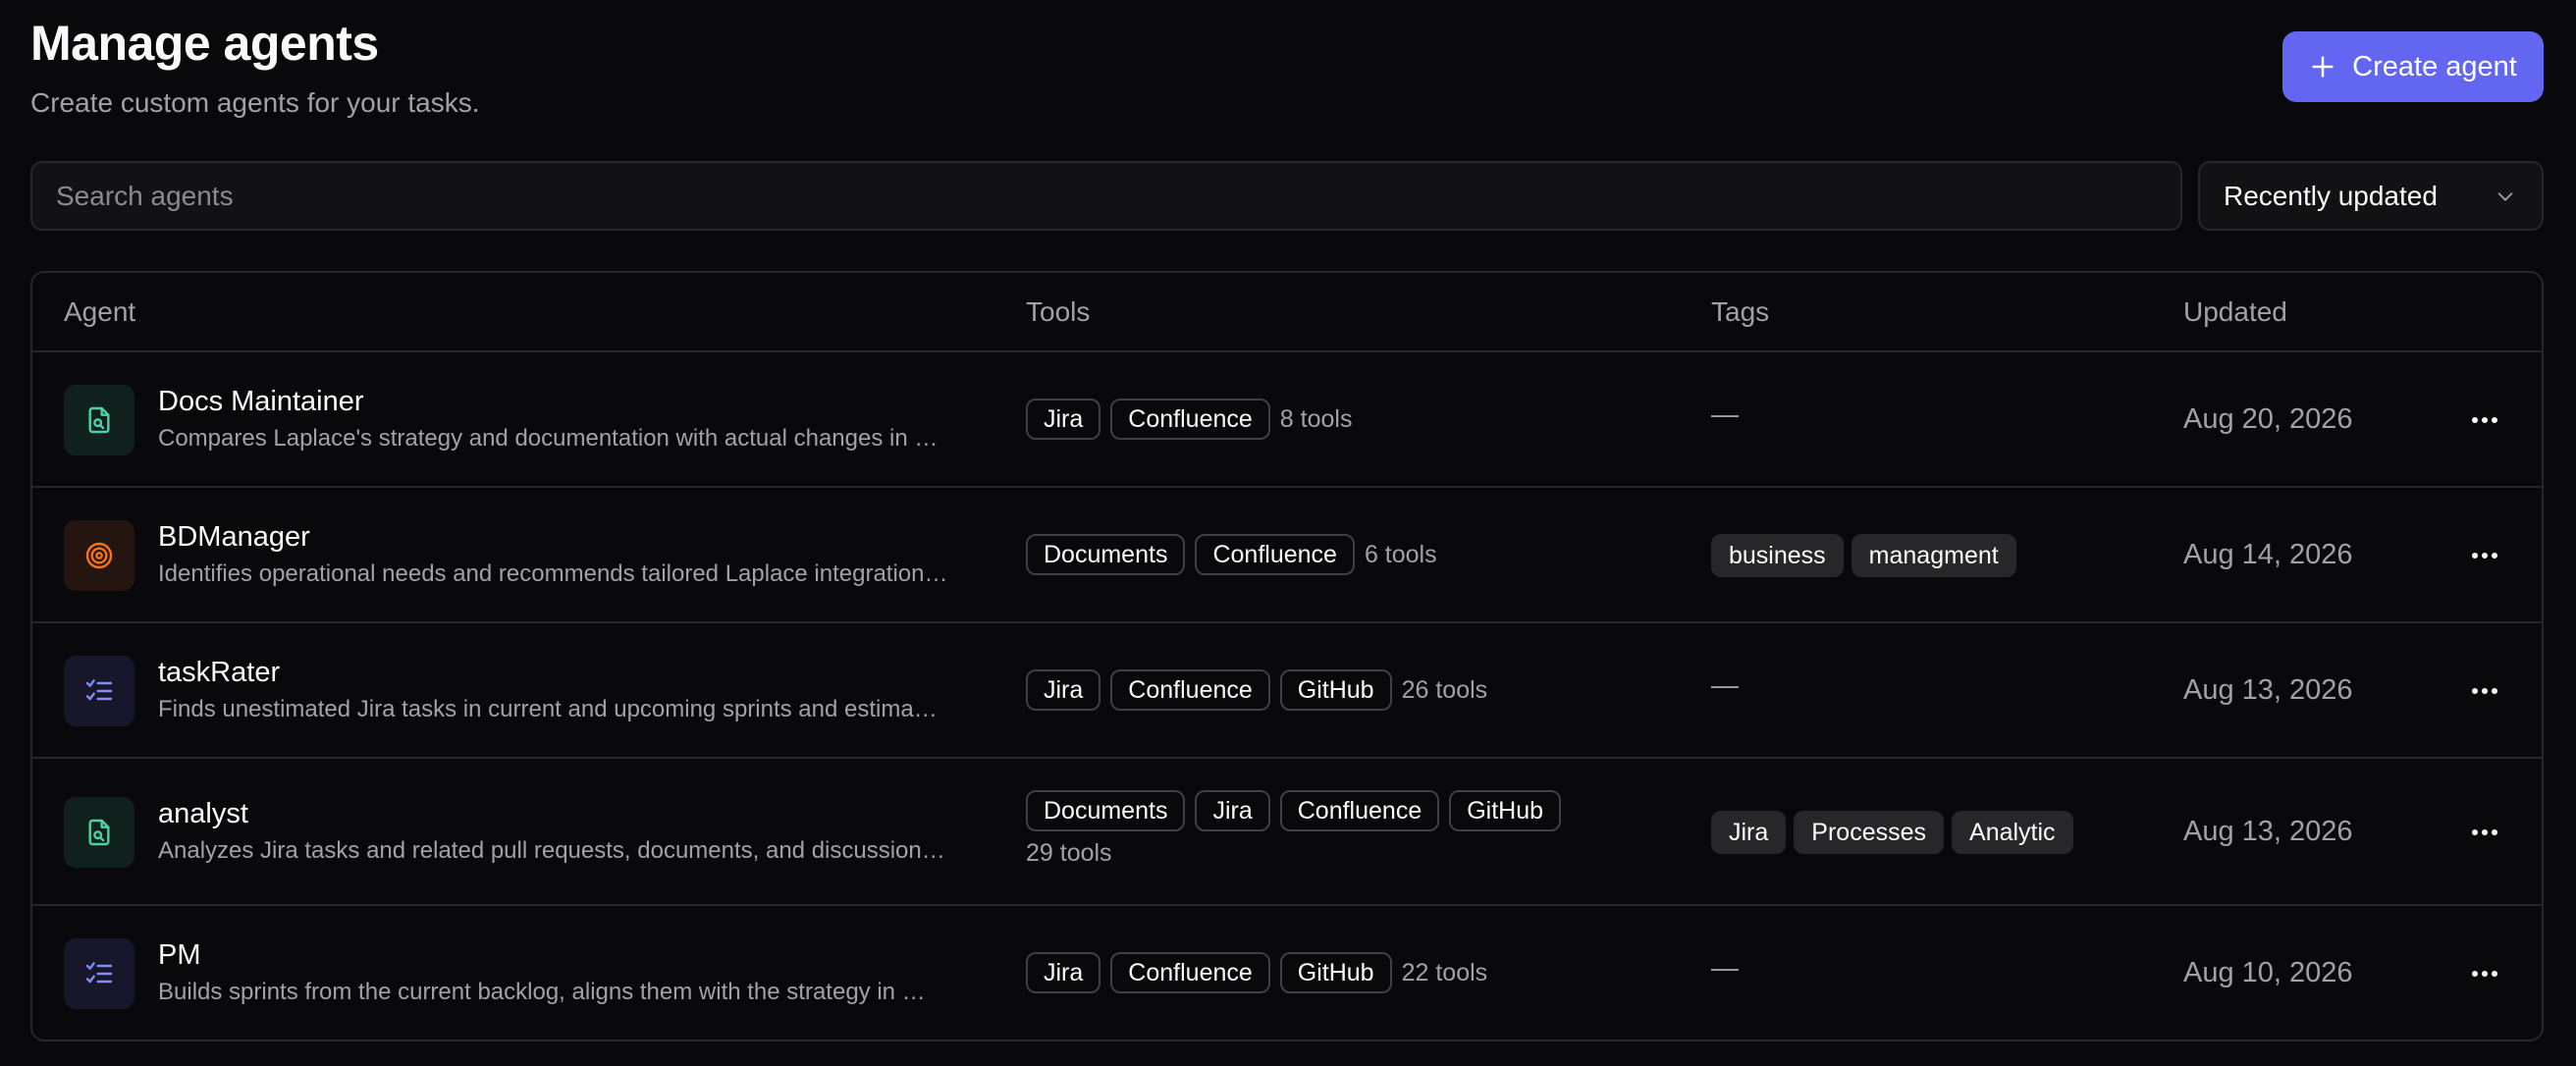 This screenshot has width=2576, height=1066. I want to click on column-header-agent: Agent, so click(100, 311).